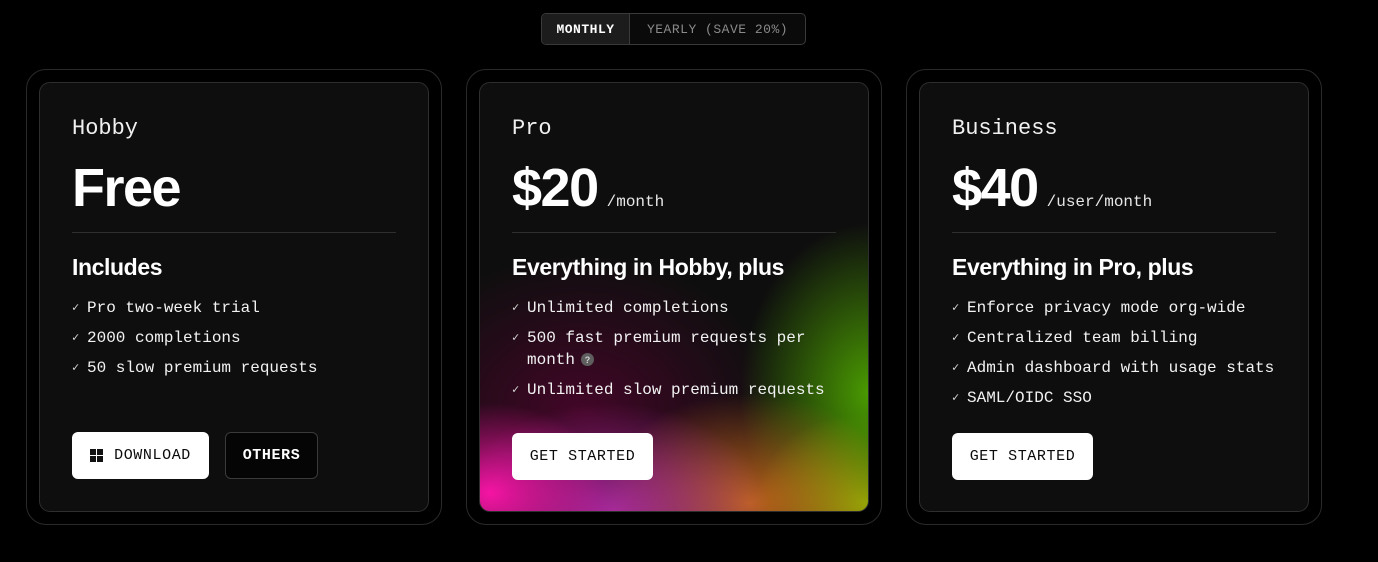 This screenshot has width=1378, height=562. What do you see at coordinates (668, 390) in the screenshot?
I see `feature-item: ✓ Unlimited slow premium requests` at bounding box center [668, 390].